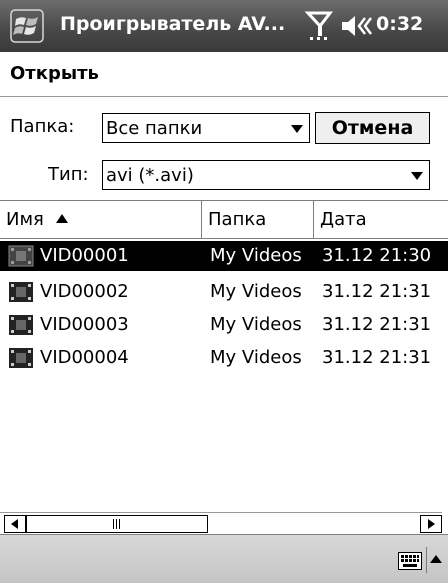  I want to click on list-item: VID00004 My Videos 31.12 21:31, so click(224, 358).